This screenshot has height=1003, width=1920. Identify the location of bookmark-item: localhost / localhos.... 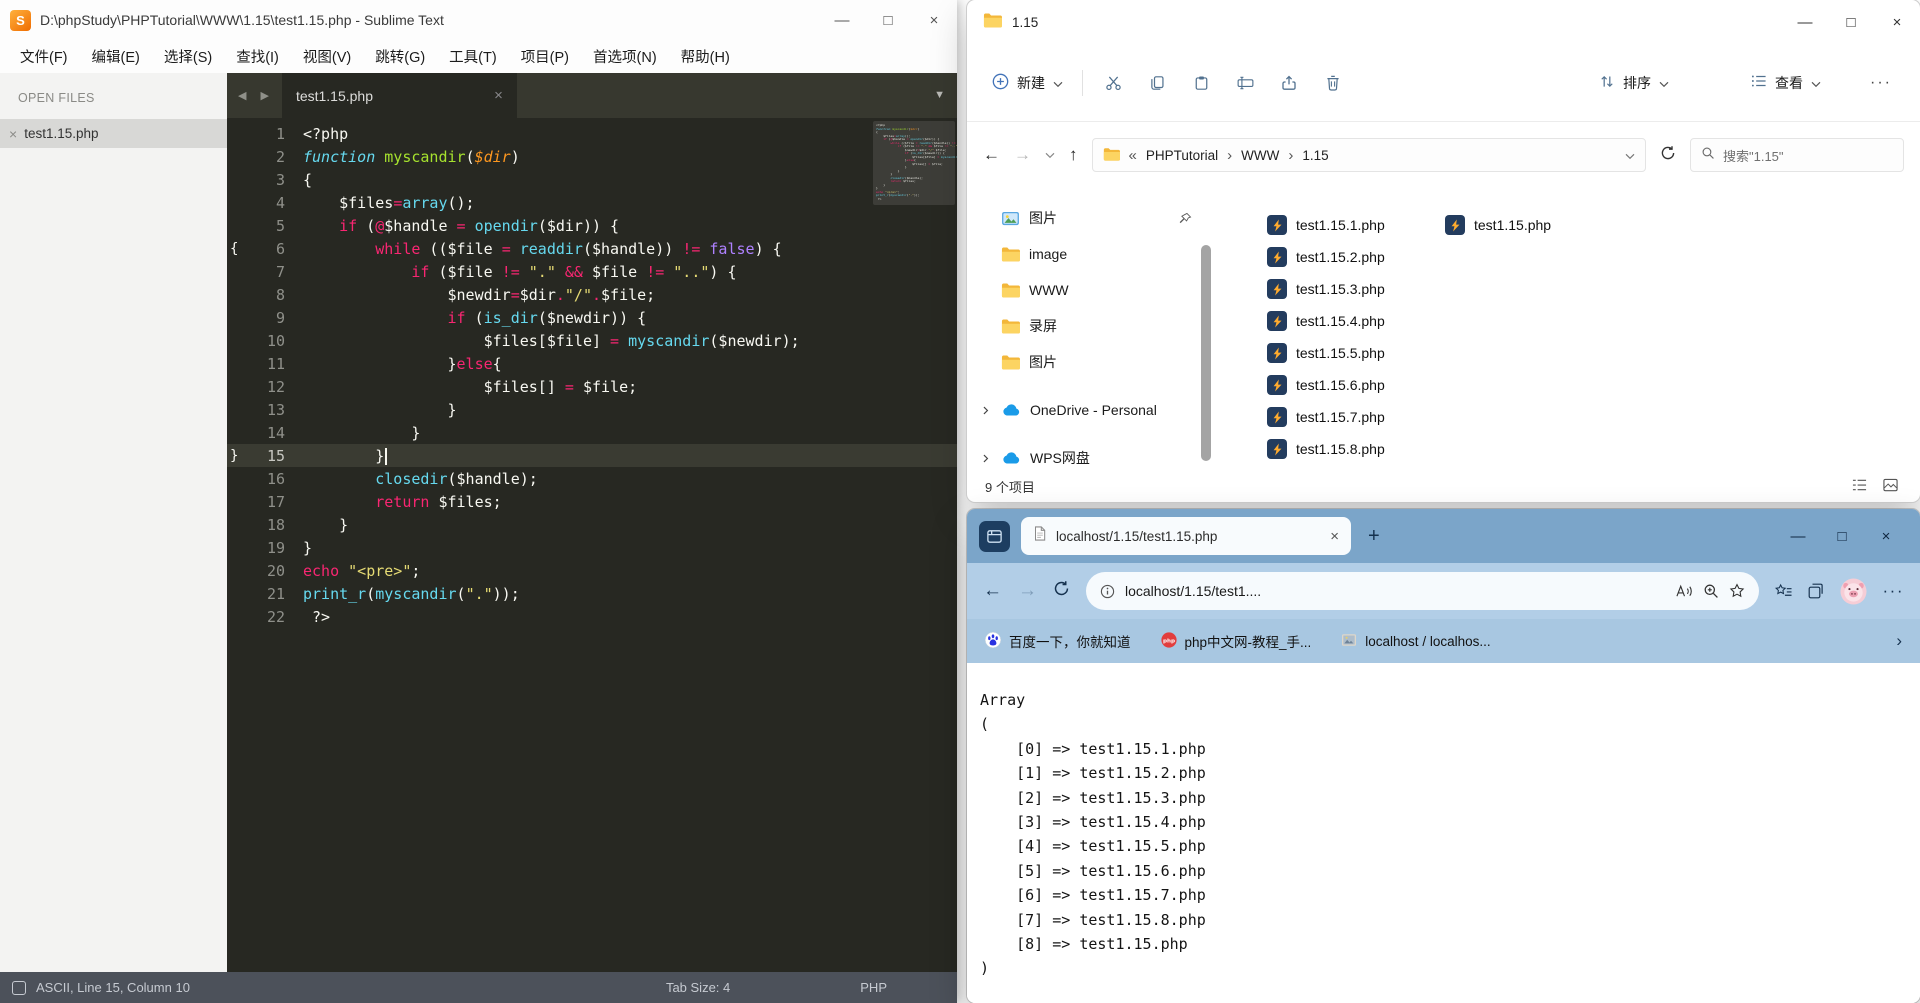
(1416, 641).